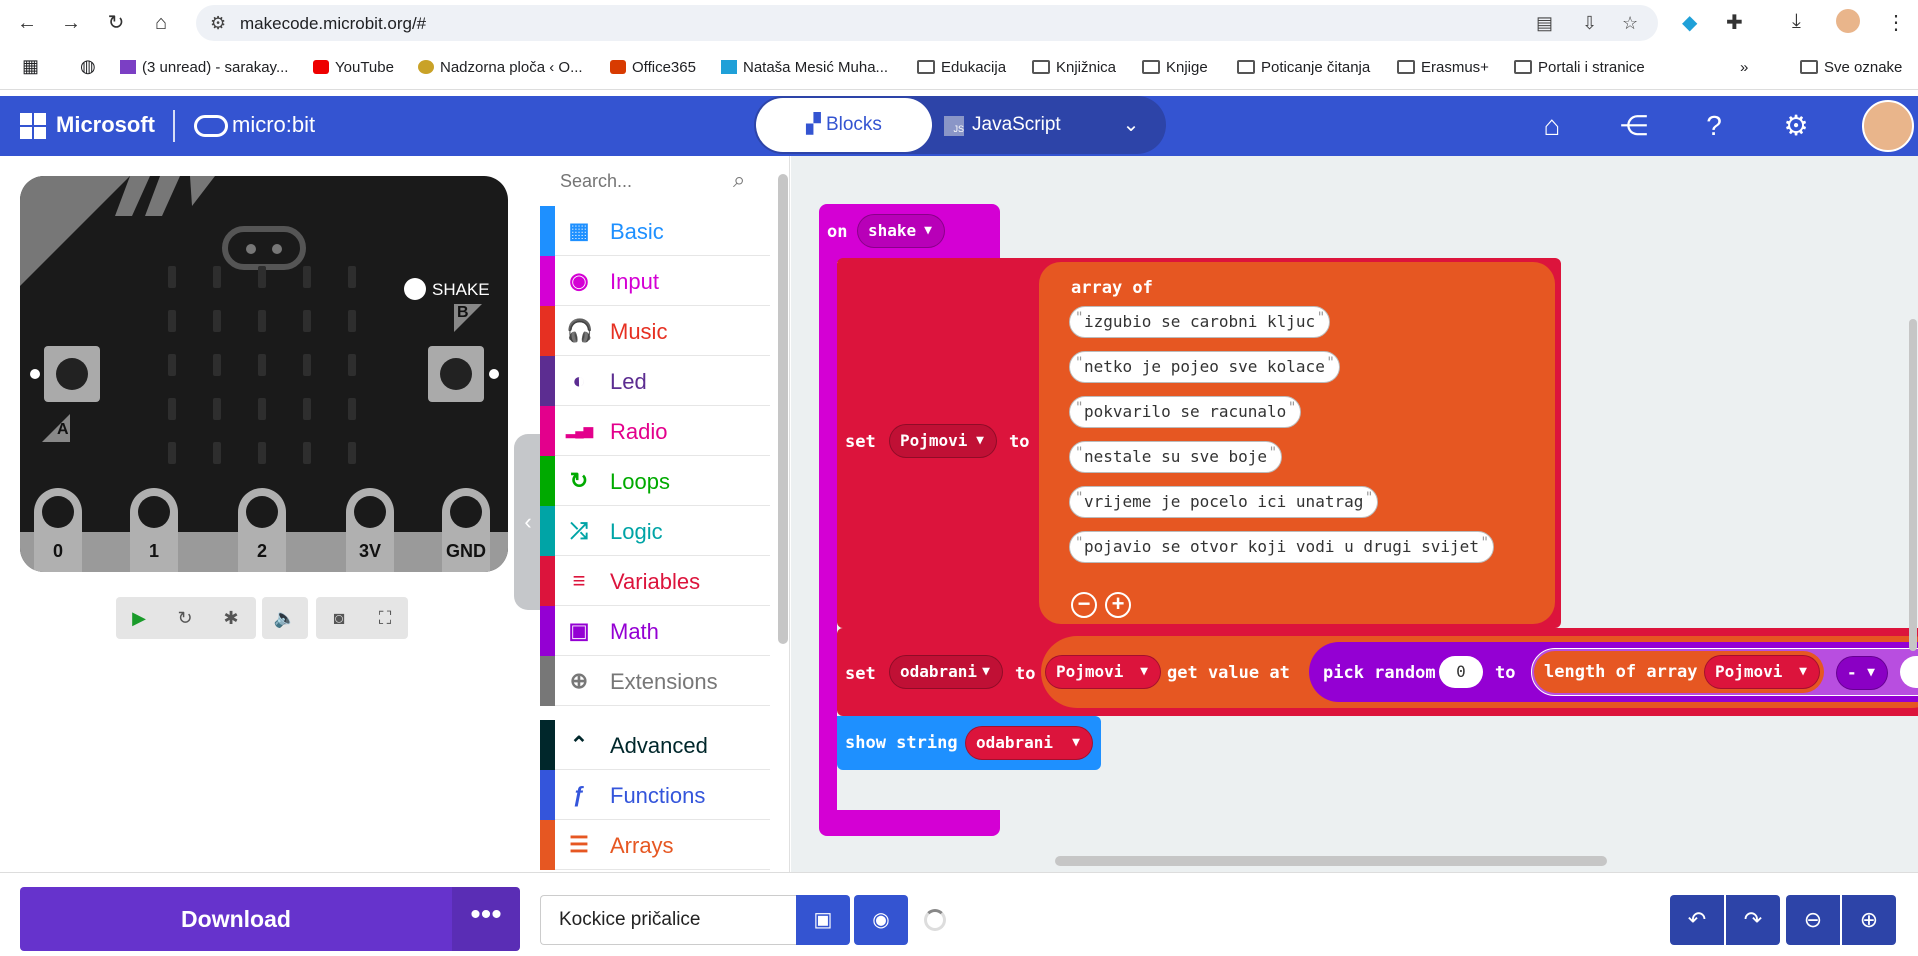 This screenshot has width=1918, height=956. What do you see at coordinates (218, 23) in the screenshot?
I see `site-info-icon: ⚙` at bounding box center [218, 23].